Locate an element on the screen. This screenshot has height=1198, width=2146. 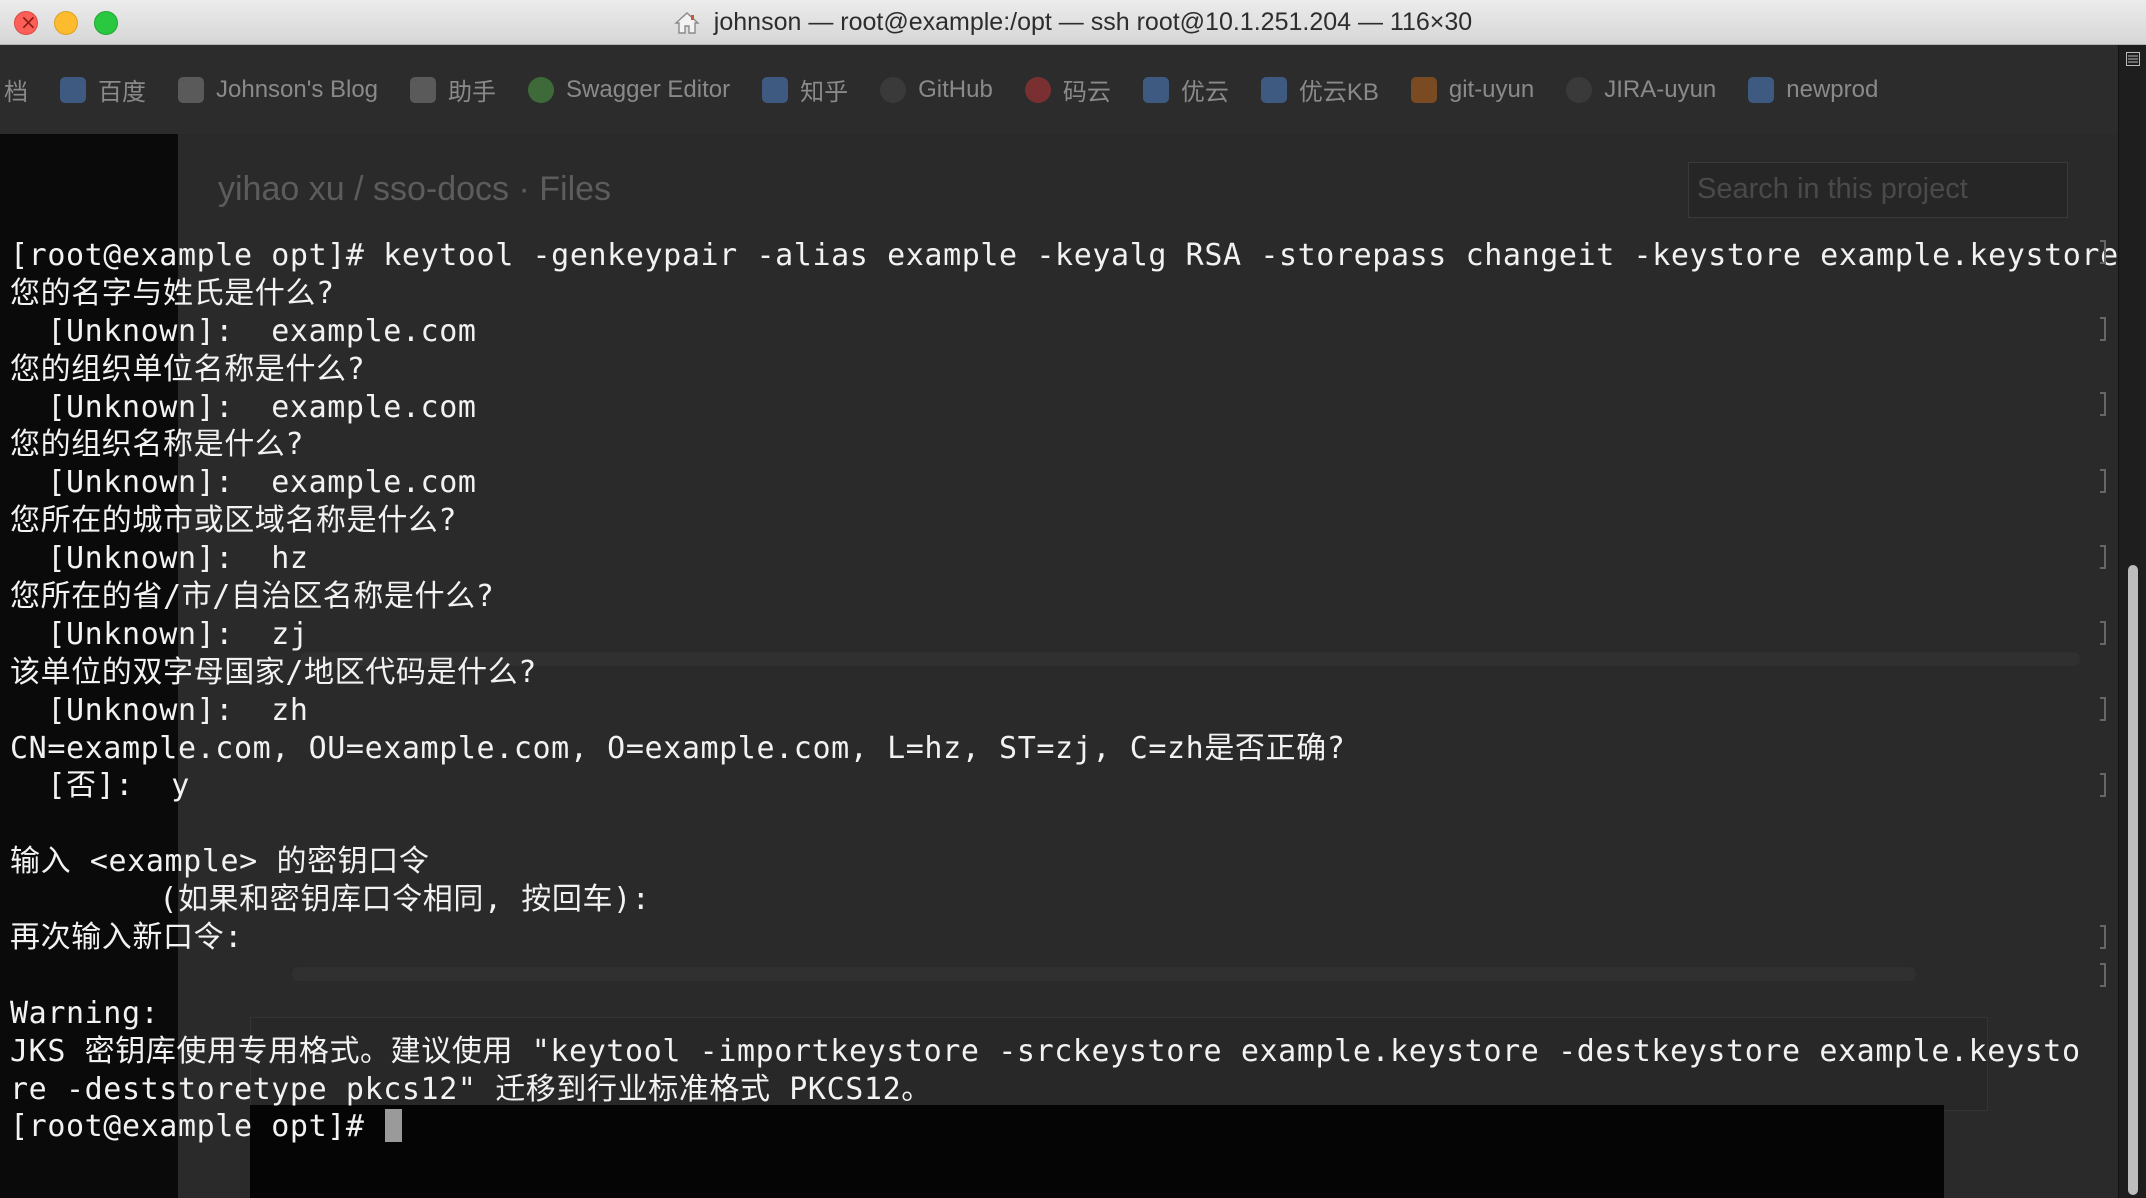
terminal-line: [Unknown]: zh is located at coordinates (1064, 711).